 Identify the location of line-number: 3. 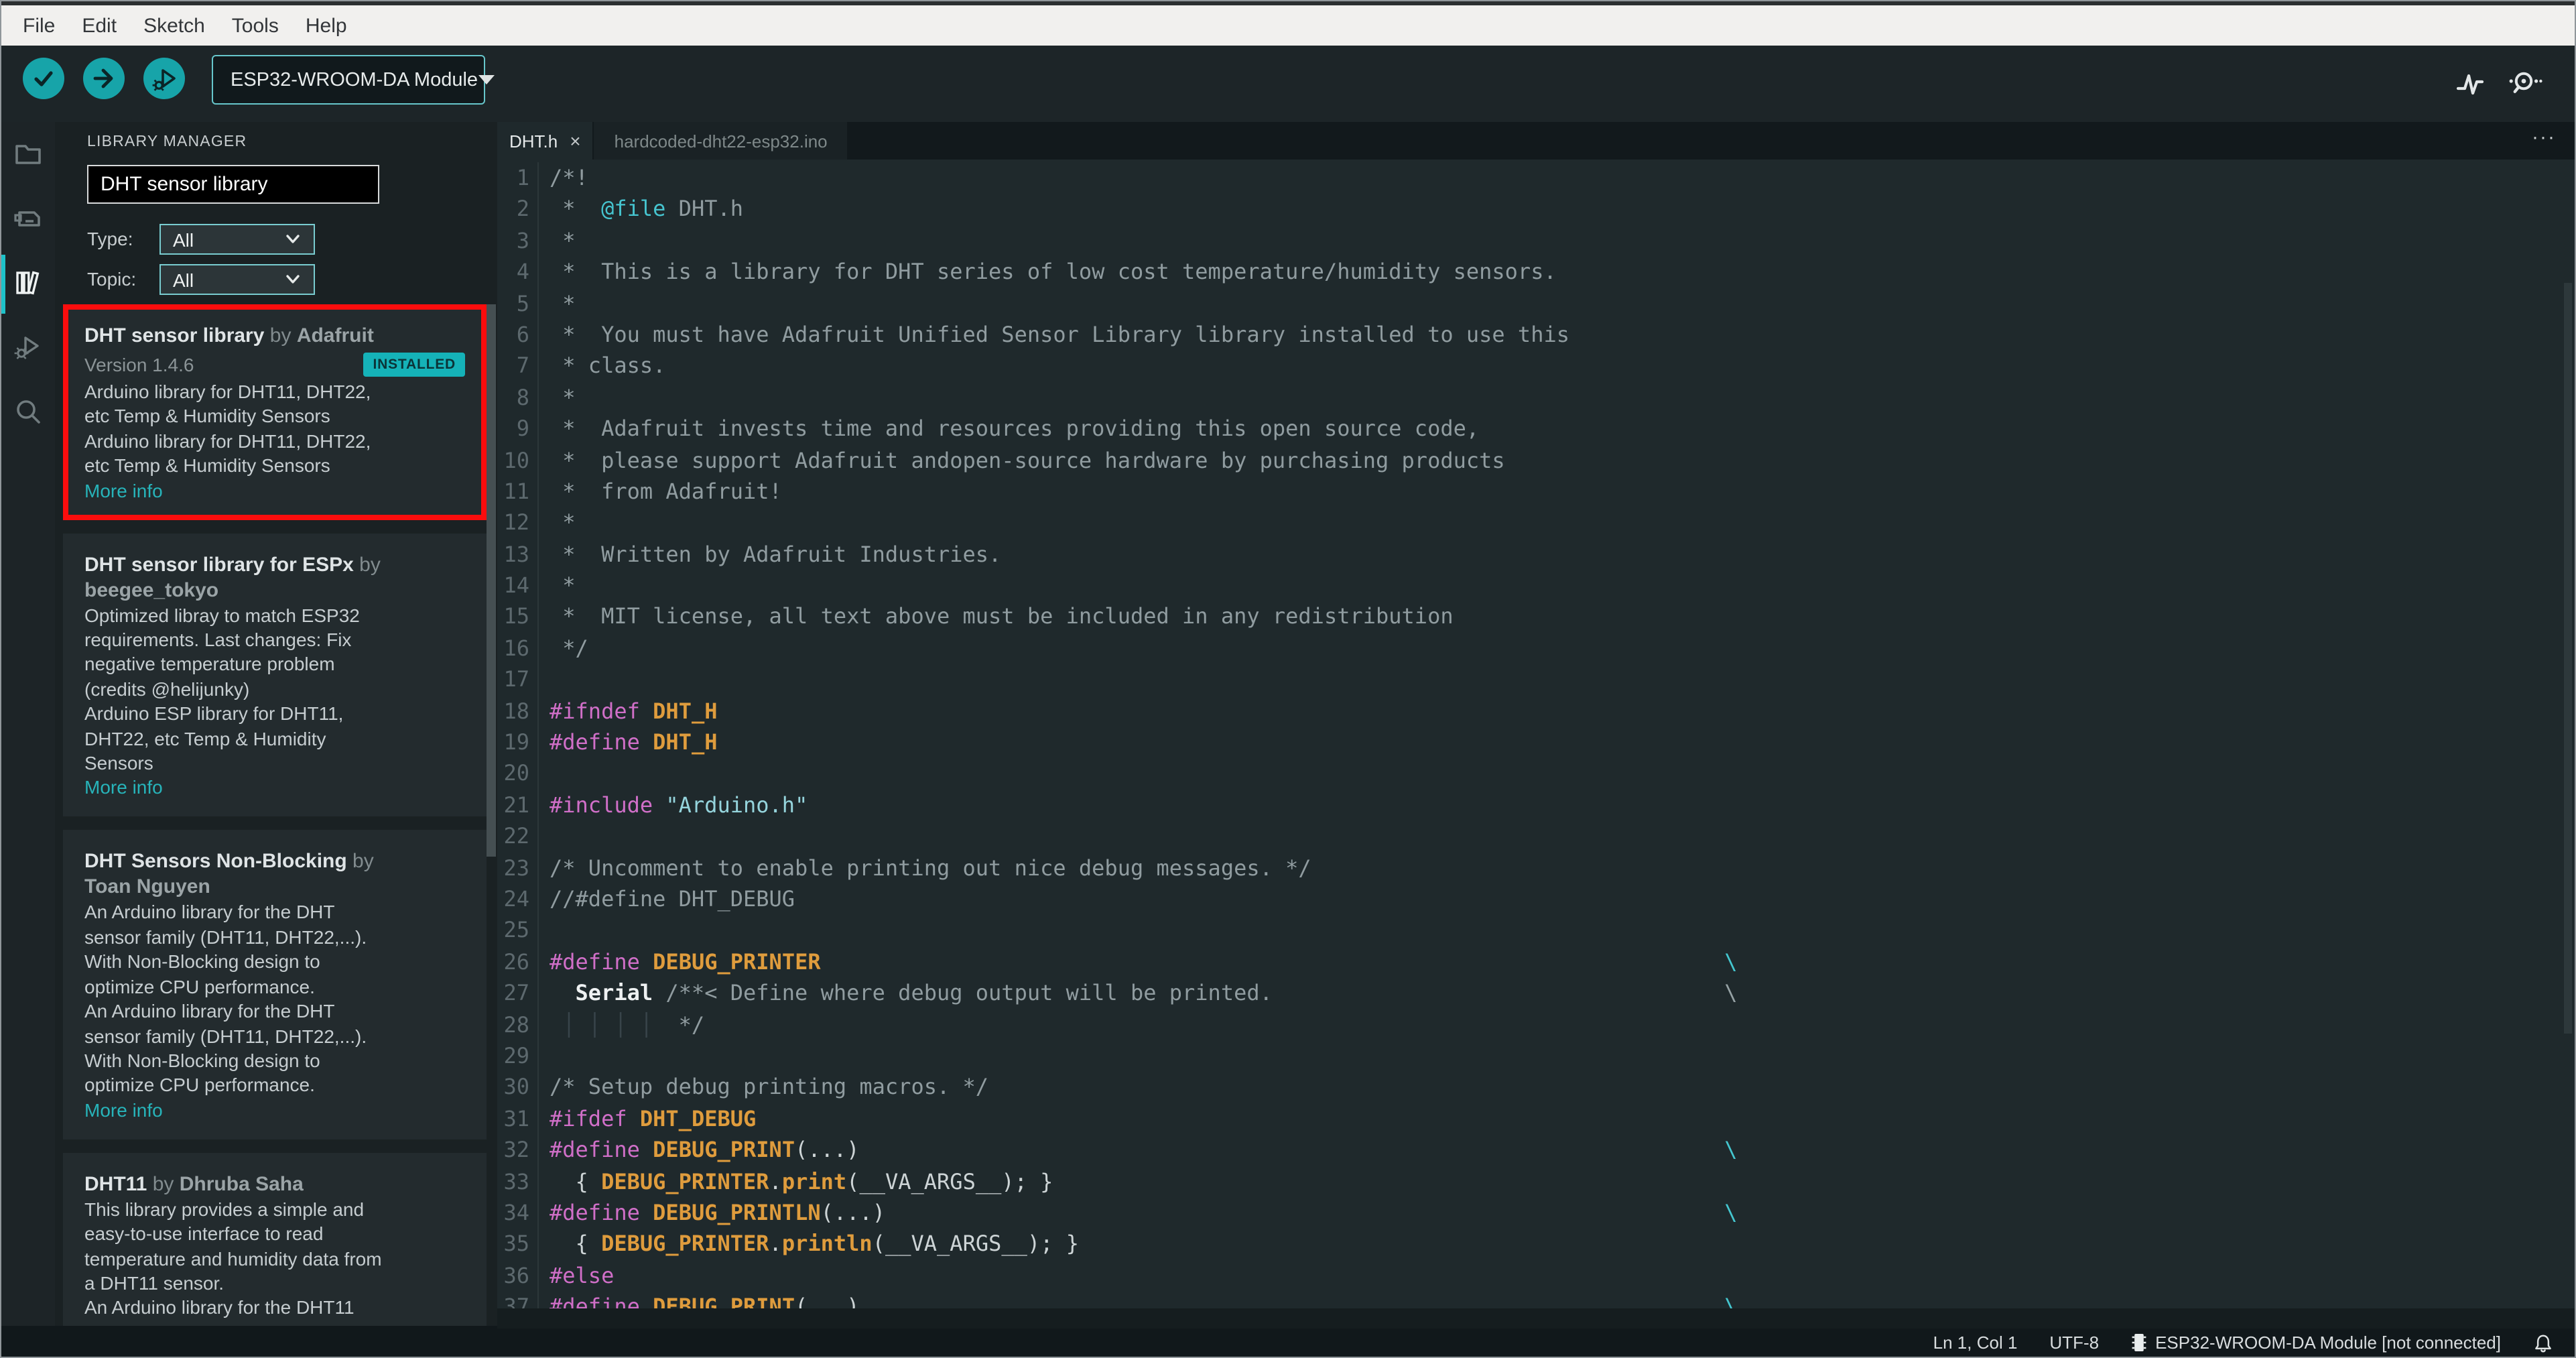
(518, 241).